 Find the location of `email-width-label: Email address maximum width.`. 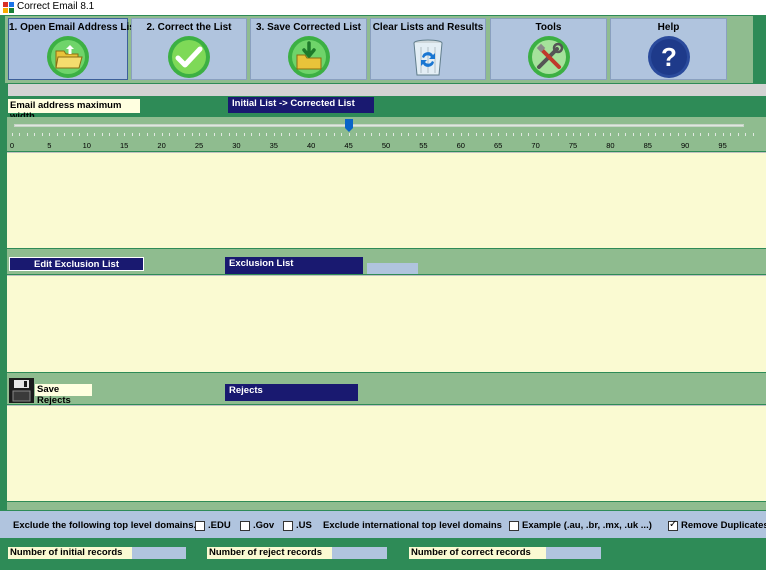

email-width-label: Email address maximum width. is located at coordinates (74, 110).